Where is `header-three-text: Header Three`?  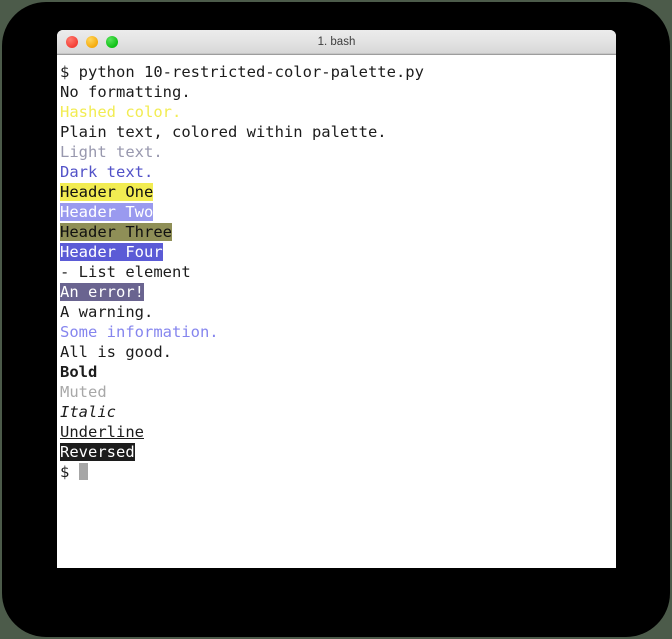
header-three-text: Header Three is located at coordinates (116, 232).